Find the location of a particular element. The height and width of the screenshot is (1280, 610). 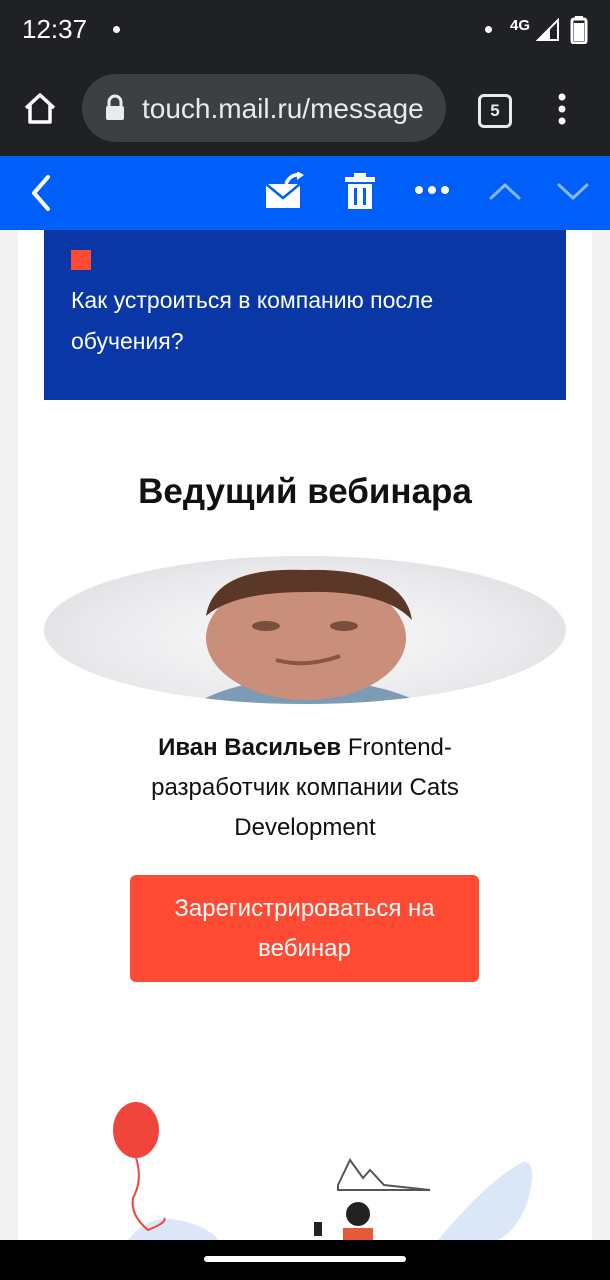

status-bar: 12:37 4G is located at coordinates (305, 31).